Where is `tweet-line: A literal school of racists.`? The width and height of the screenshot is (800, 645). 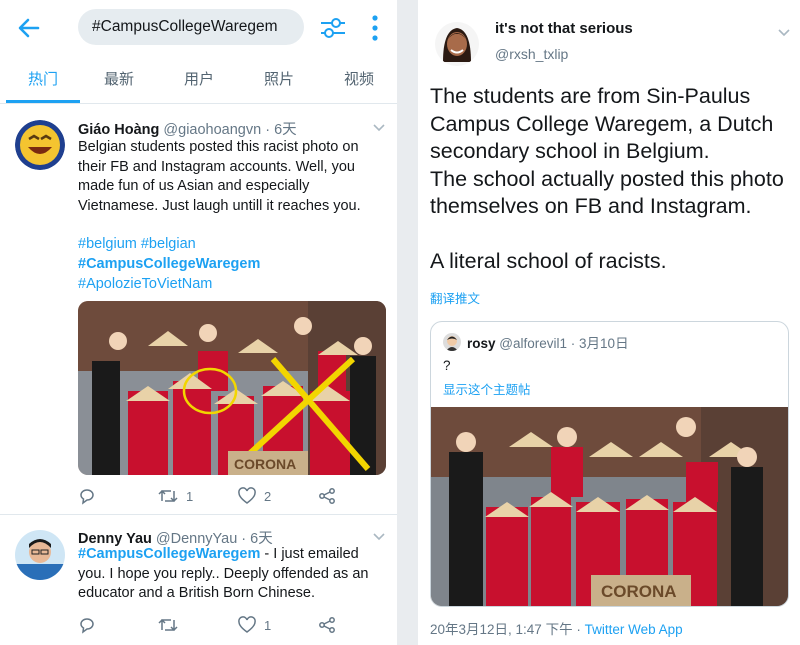 tweet-line: A literal school of racists. is located at coordinates (548, 261).